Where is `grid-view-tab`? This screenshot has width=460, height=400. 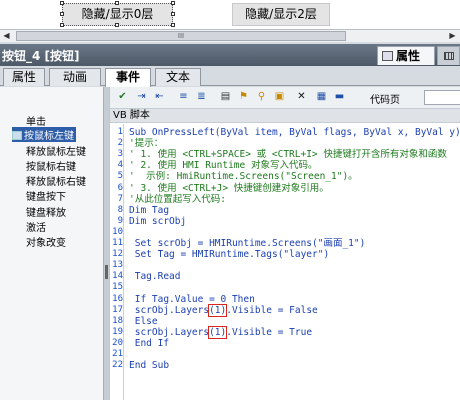 grid-view-tab is located at coordinates (448, 55).